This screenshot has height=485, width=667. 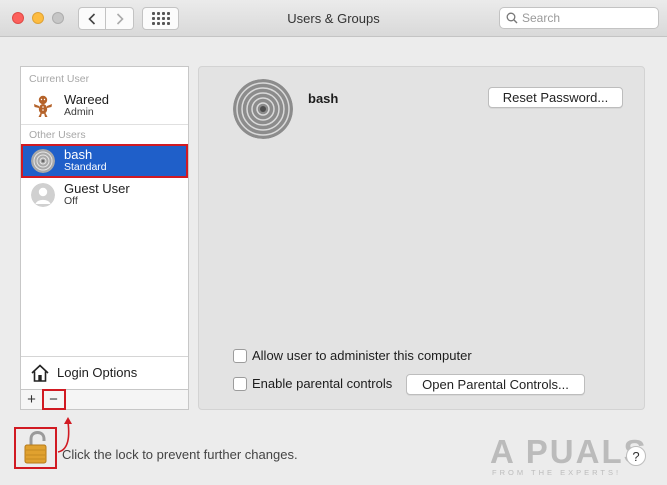 What do you see at coordinates (97, 372) in the screenshot?
I see `login-options-label: Login Options` at bounding box center [97, 372].